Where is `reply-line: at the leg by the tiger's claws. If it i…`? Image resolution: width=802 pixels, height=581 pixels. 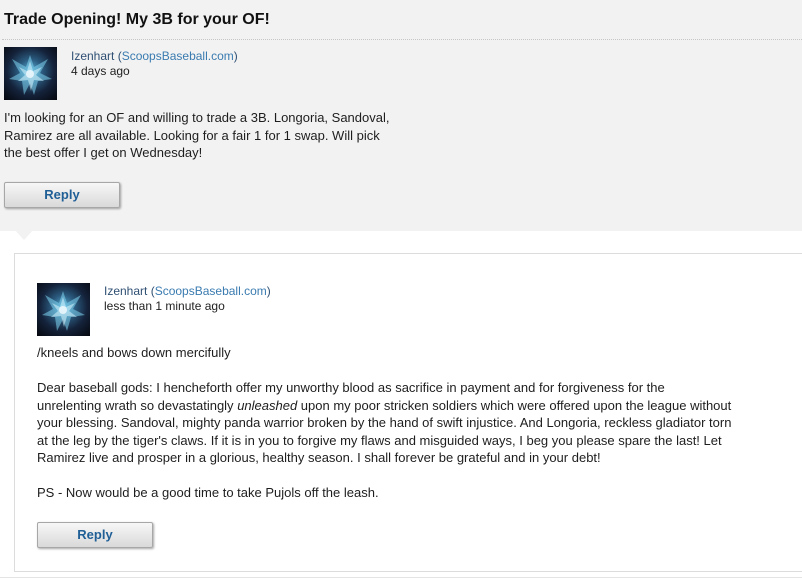
reply-line: at the leg by the tiger's claws. If it i… is located at coordinates (379, 440).